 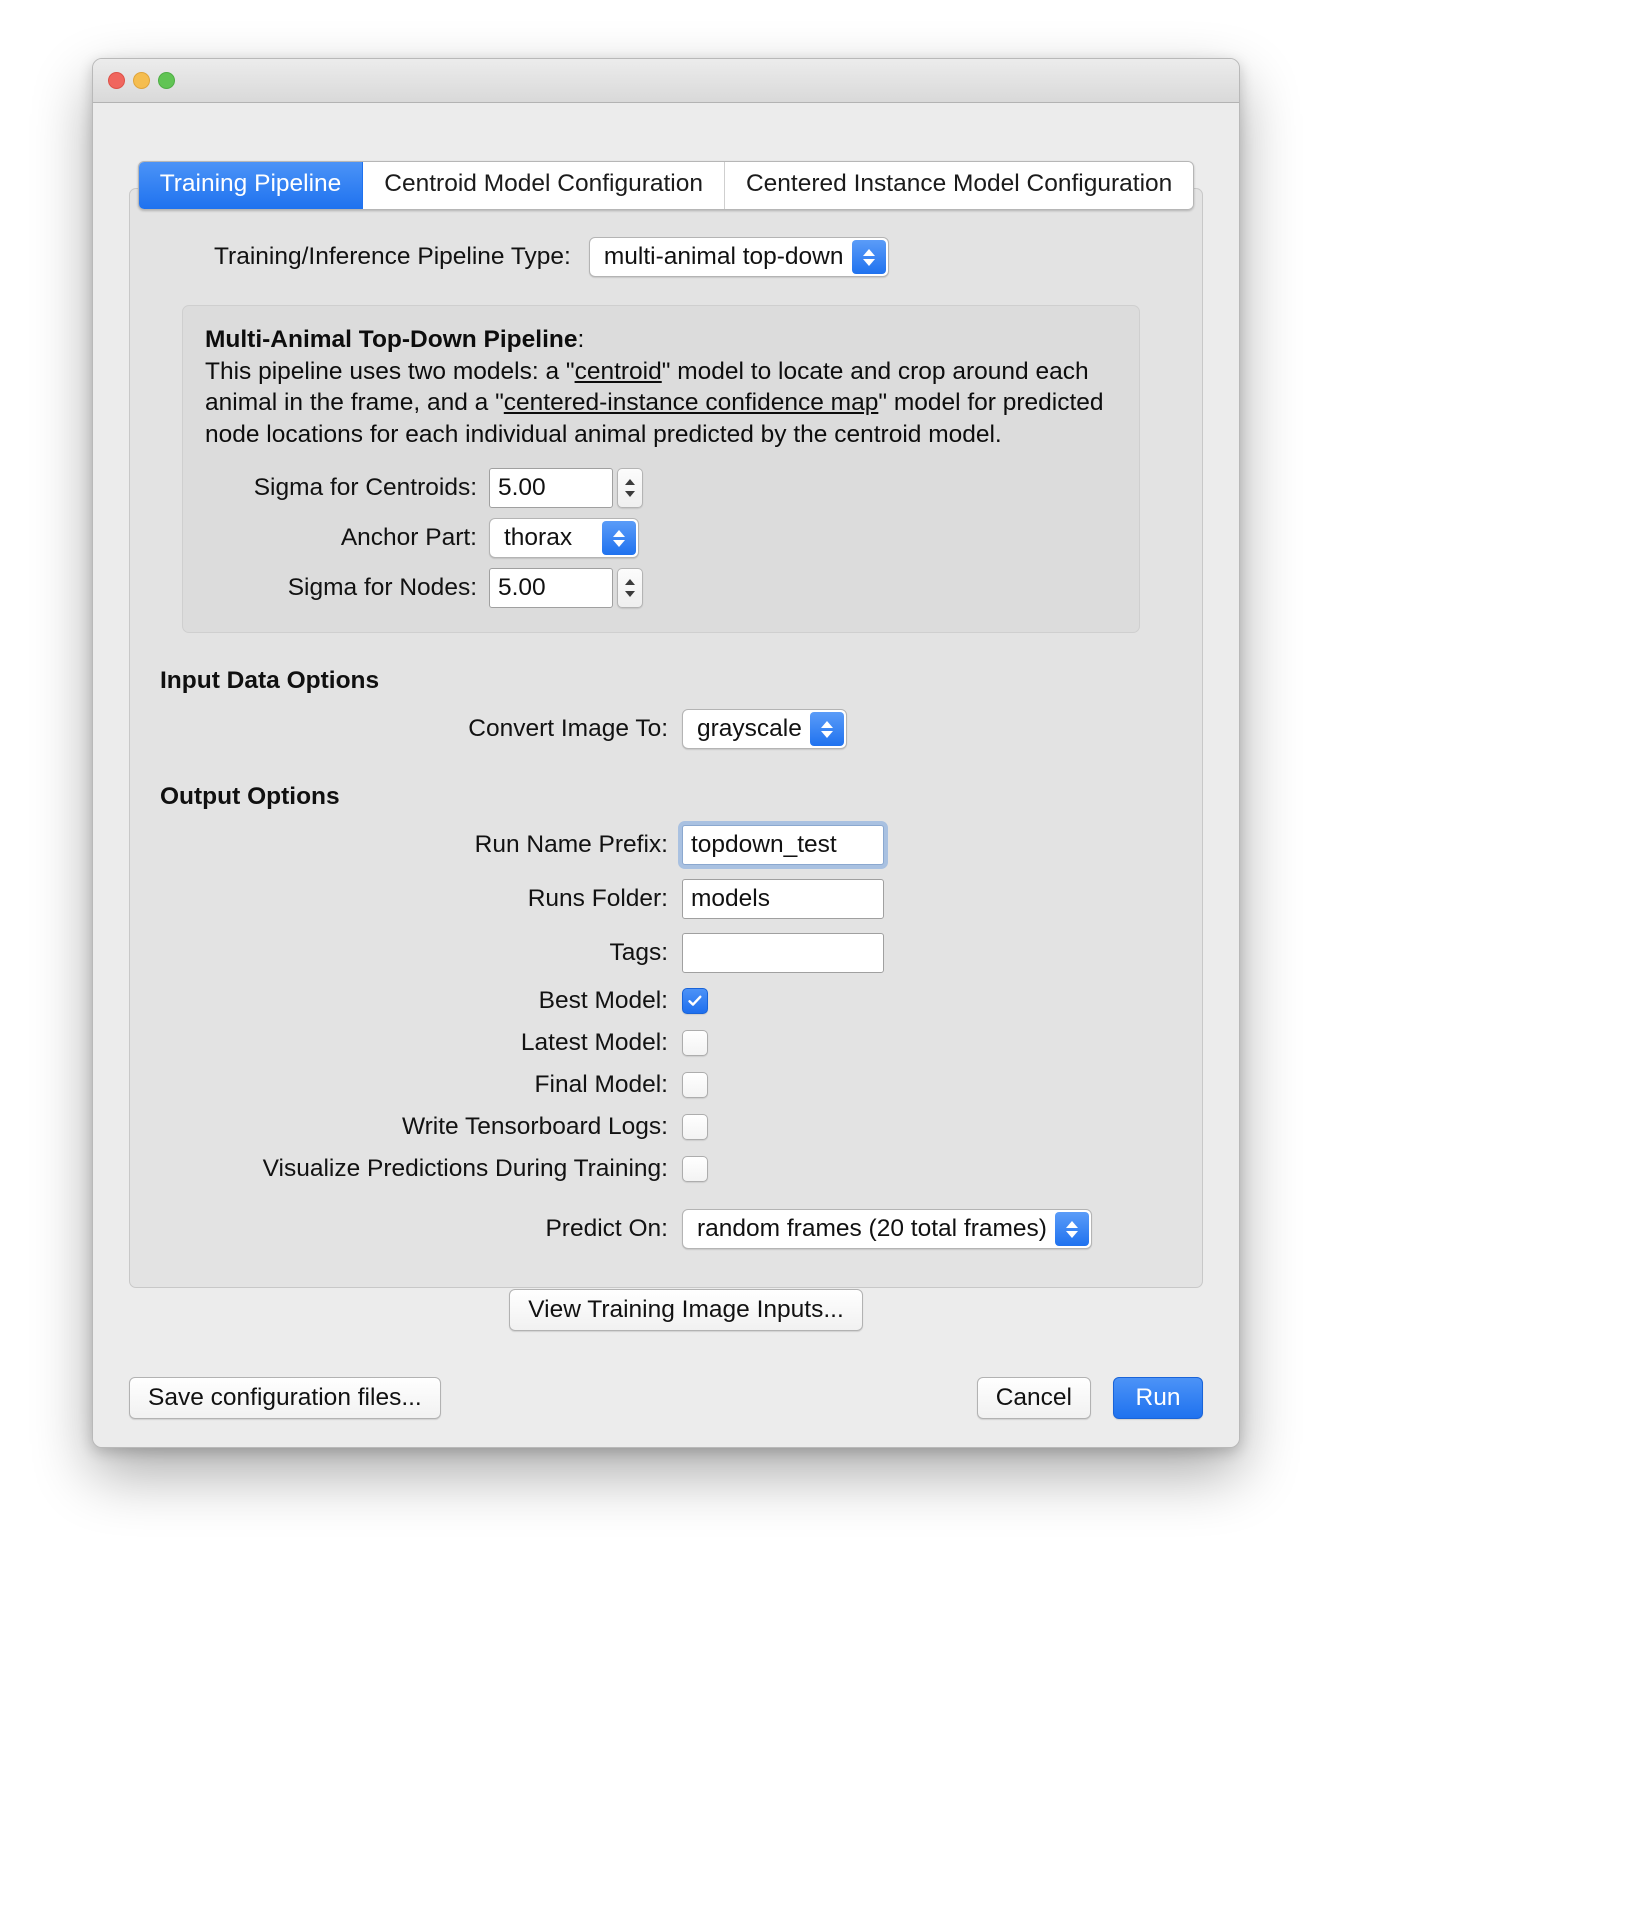 What do you see at coordinates (166, 80) in the screenshot?
I see `zoom-window-button` at bounding box center [166, 80].